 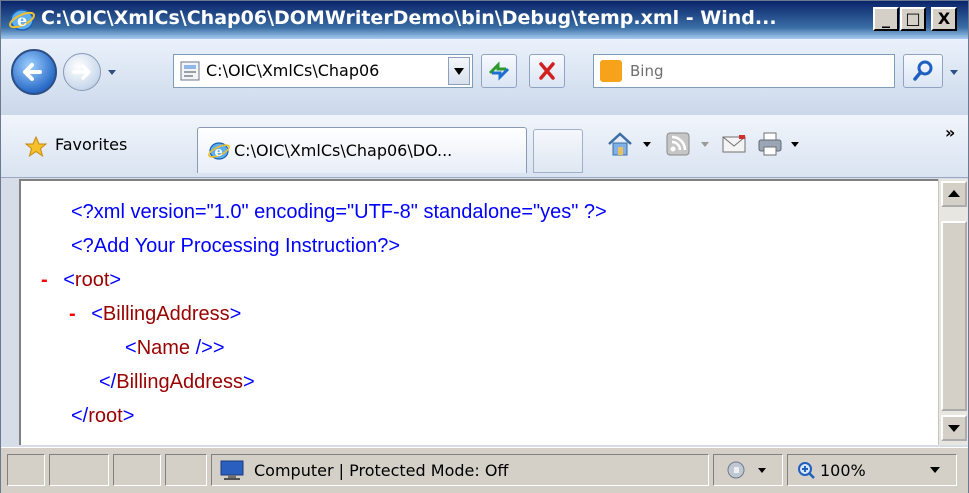 I want to click on home-dropdown-icon, so click(x=647, y=144).